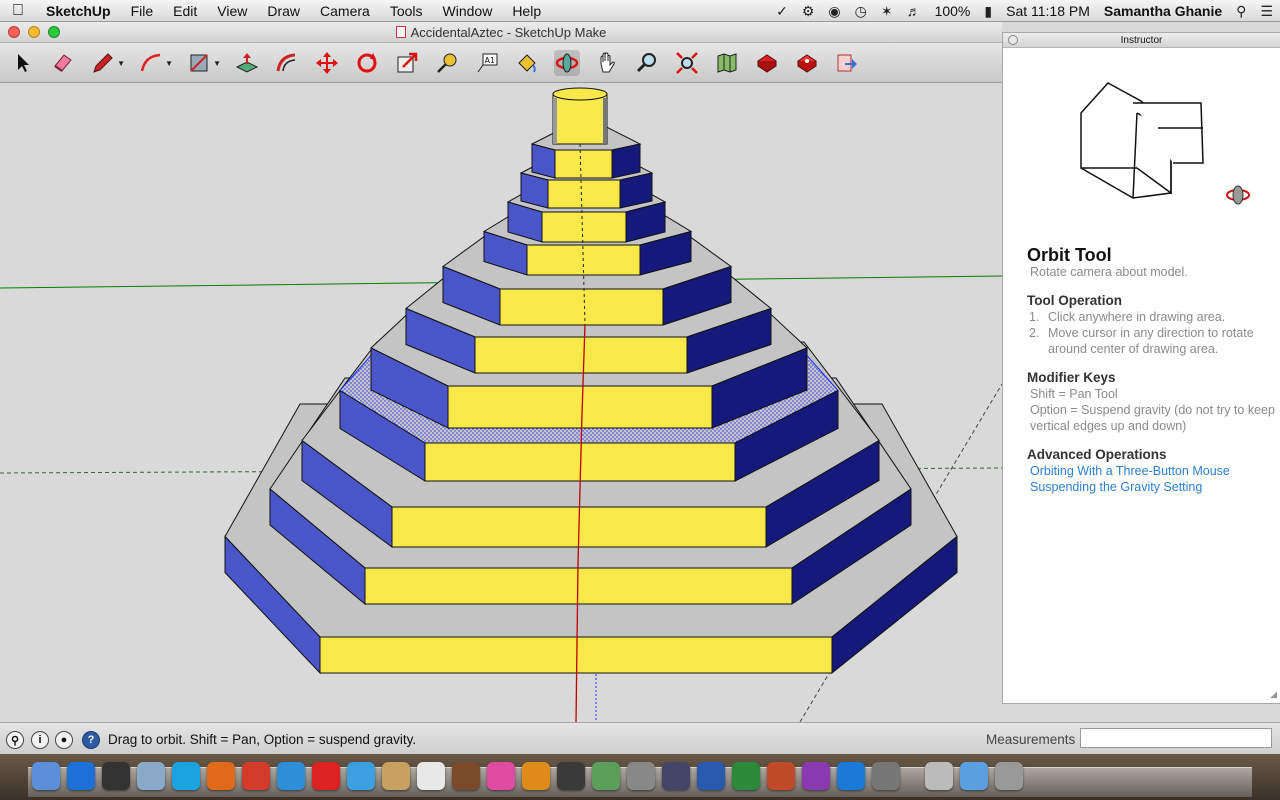  I want to click on dock-preview-icon, so click(151, 776).